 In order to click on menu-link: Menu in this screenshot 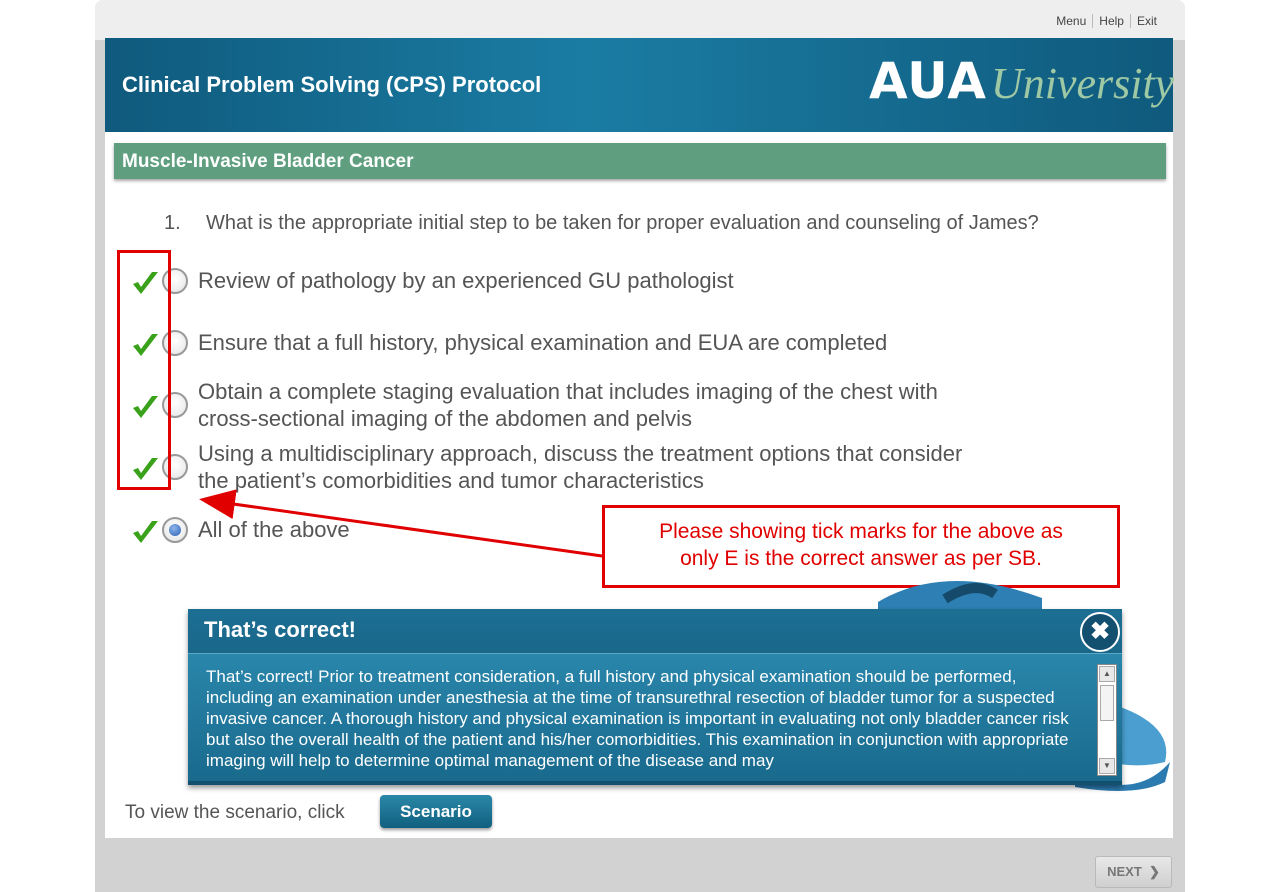, I will do `click(1071, 21)`.